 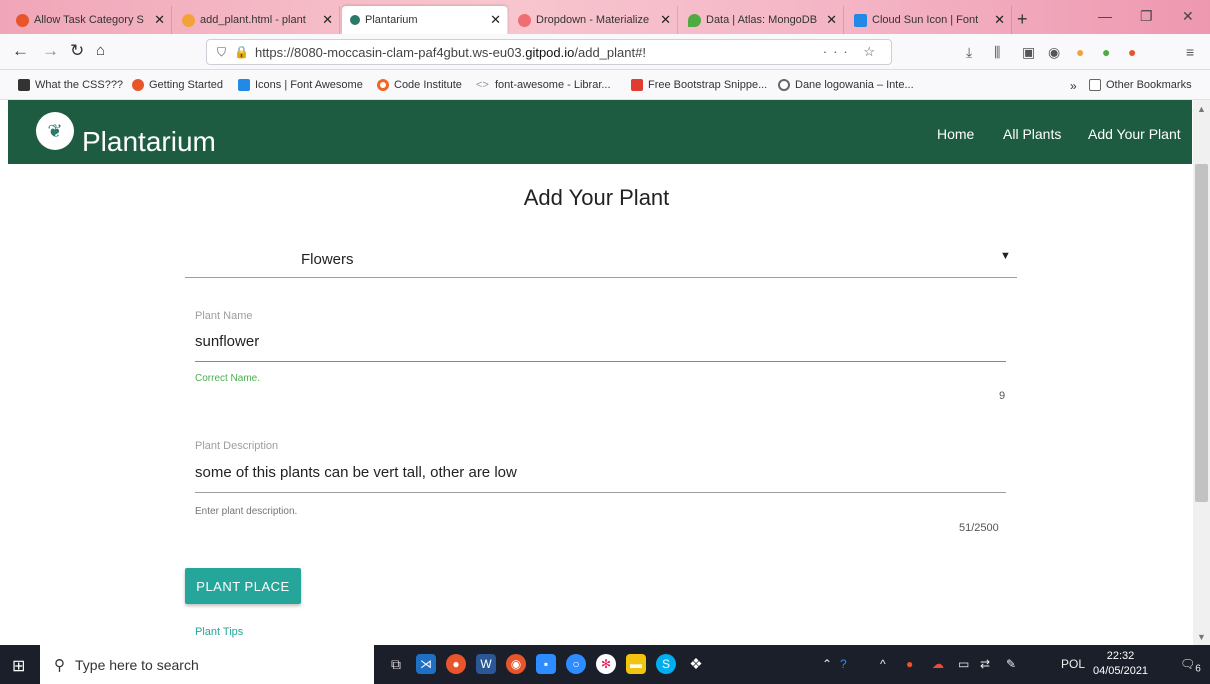 I want to click on bookmark-favicon-icon, so click(x=784, y=85).